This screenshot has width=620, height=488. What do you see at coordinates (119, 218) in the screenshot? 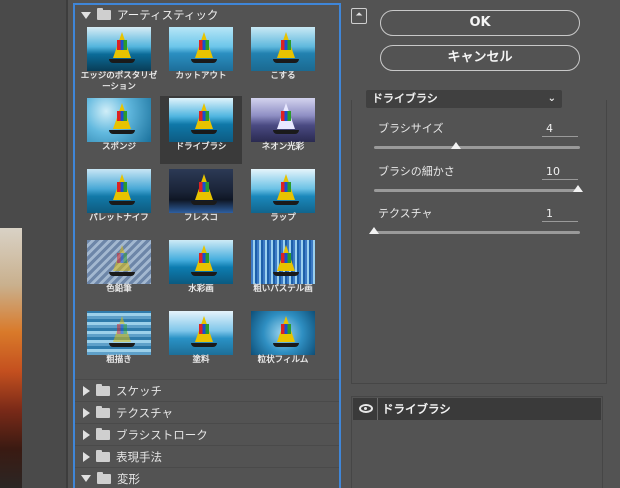
I see `thumbnail-label: パレットナイフ` at bounding box center [119, 218].